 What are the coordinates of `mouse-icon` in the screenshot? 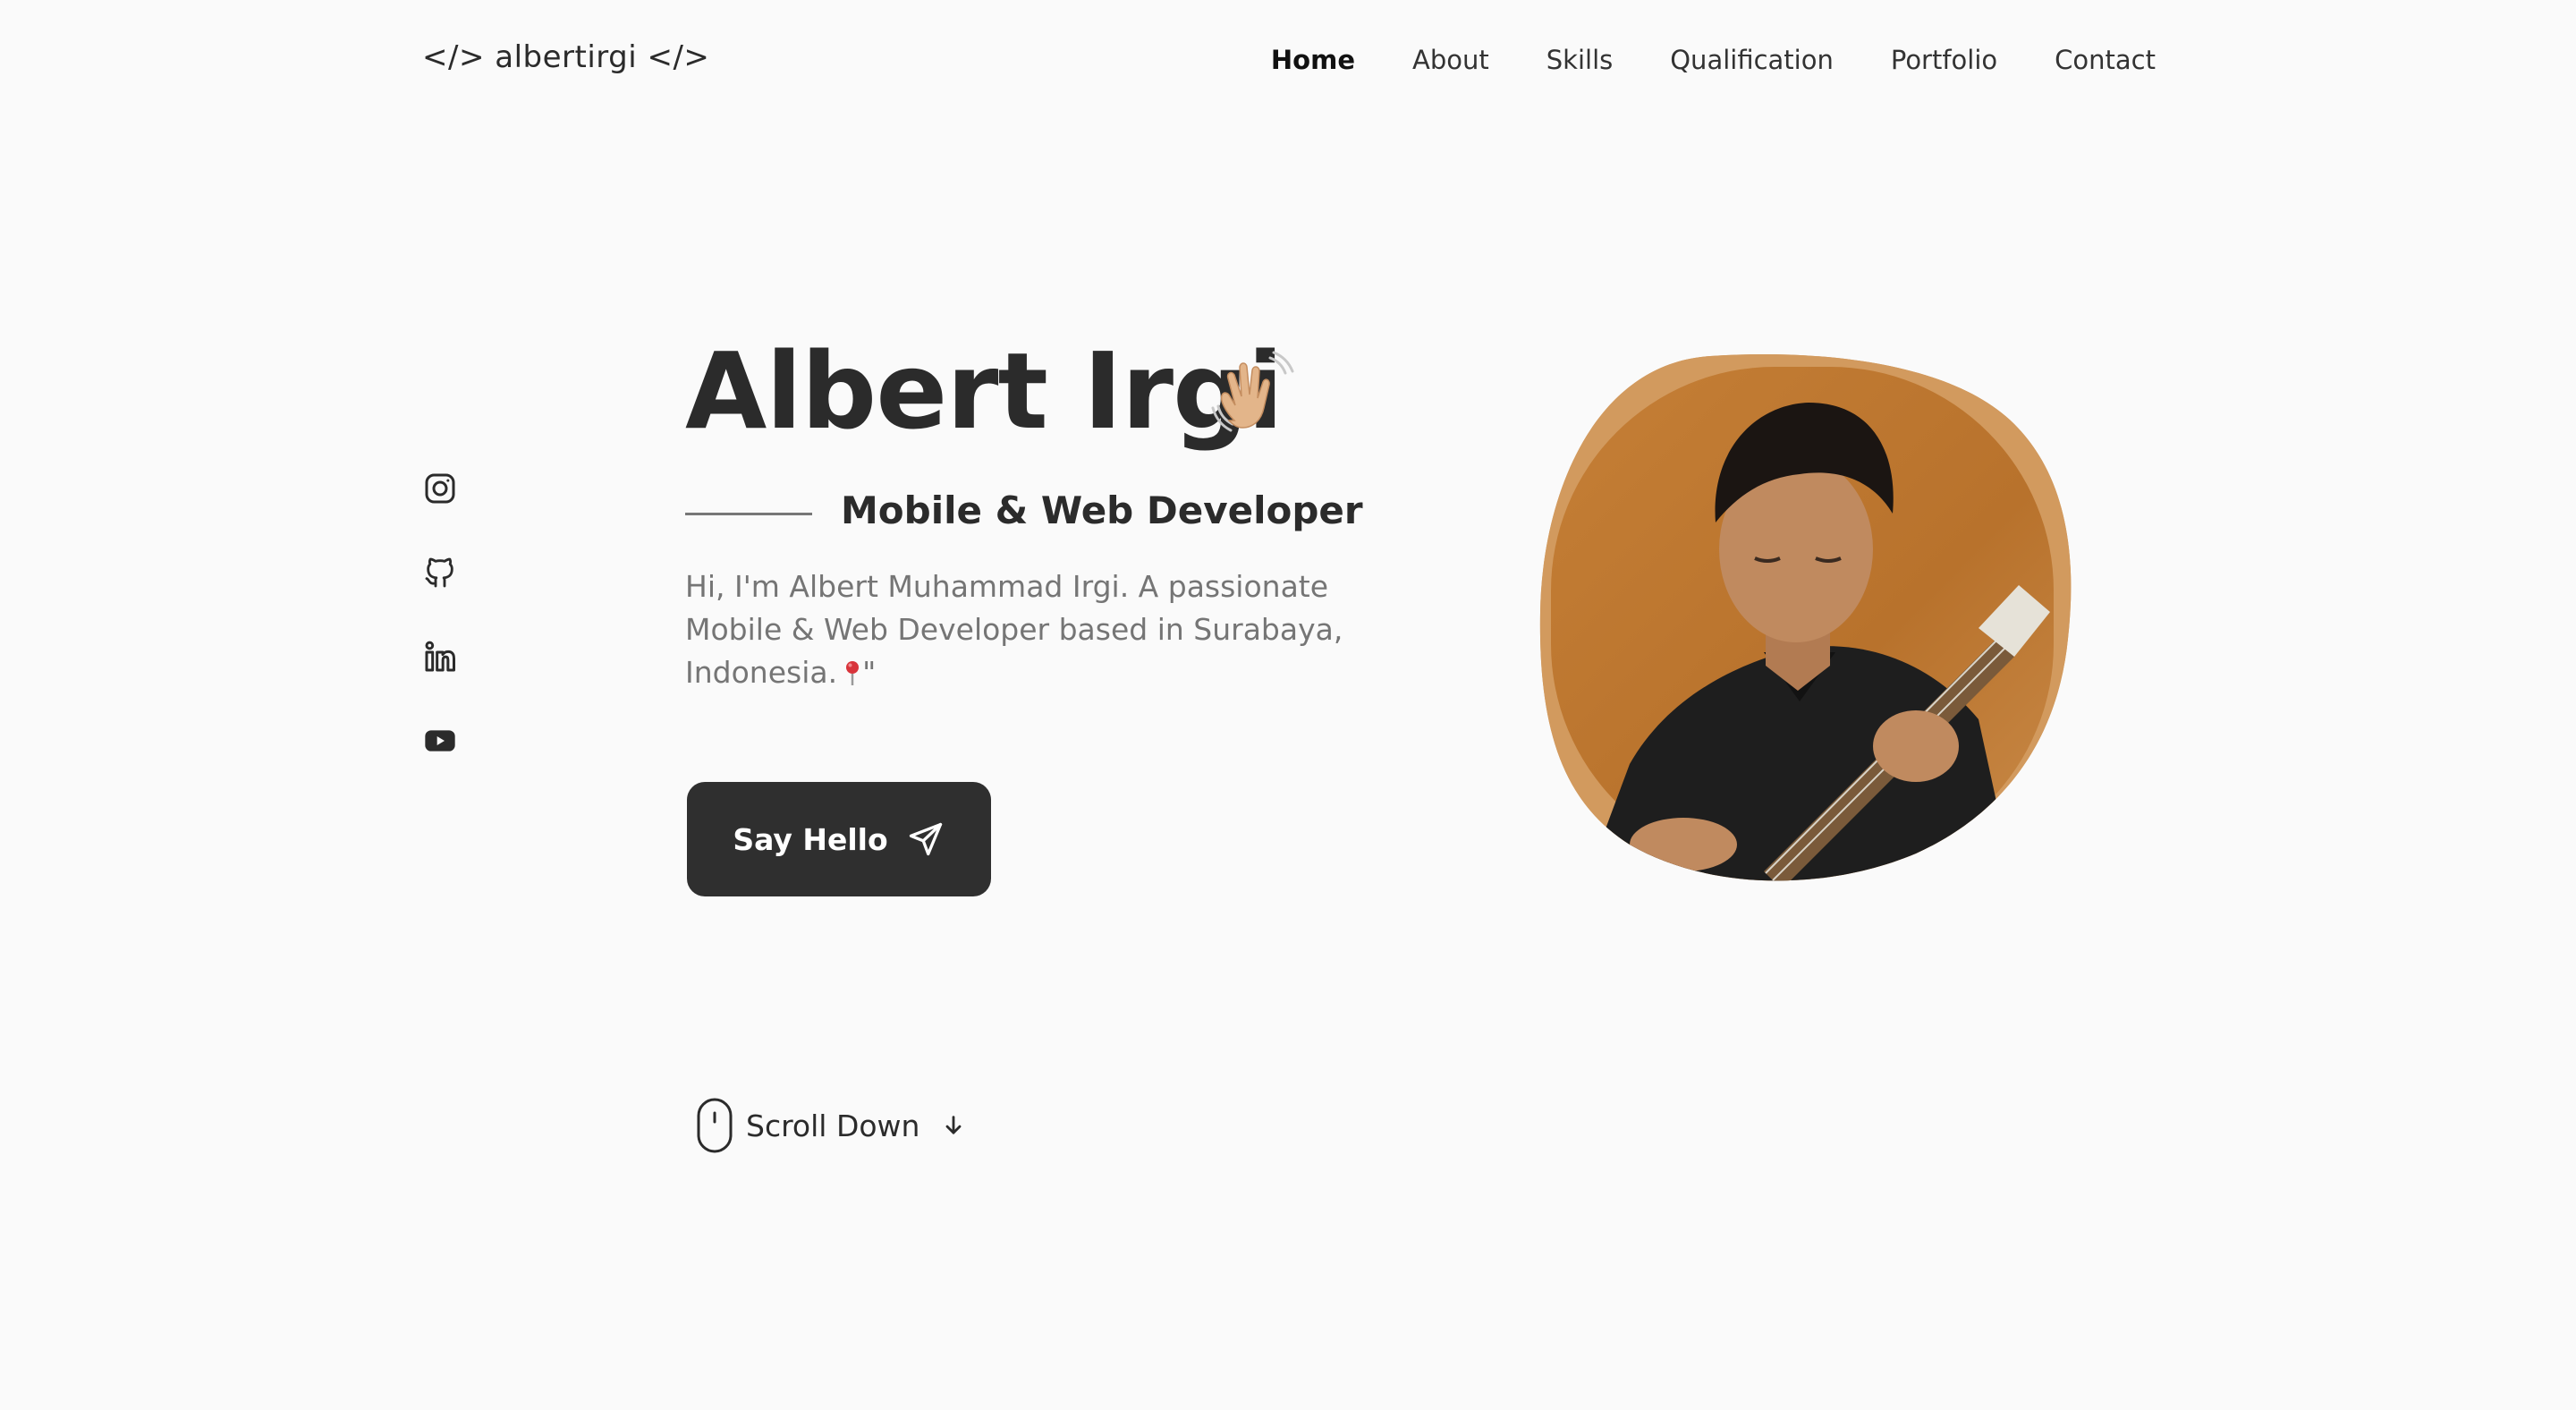 It's located at (715, 1125).